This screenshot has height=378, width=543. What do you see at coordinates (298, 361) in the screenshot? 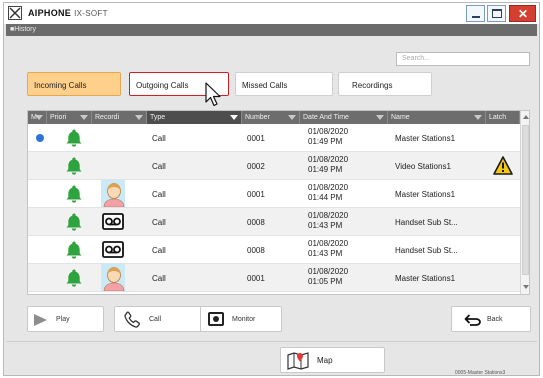
I see `map-icon` at bounding box center [298, 361].